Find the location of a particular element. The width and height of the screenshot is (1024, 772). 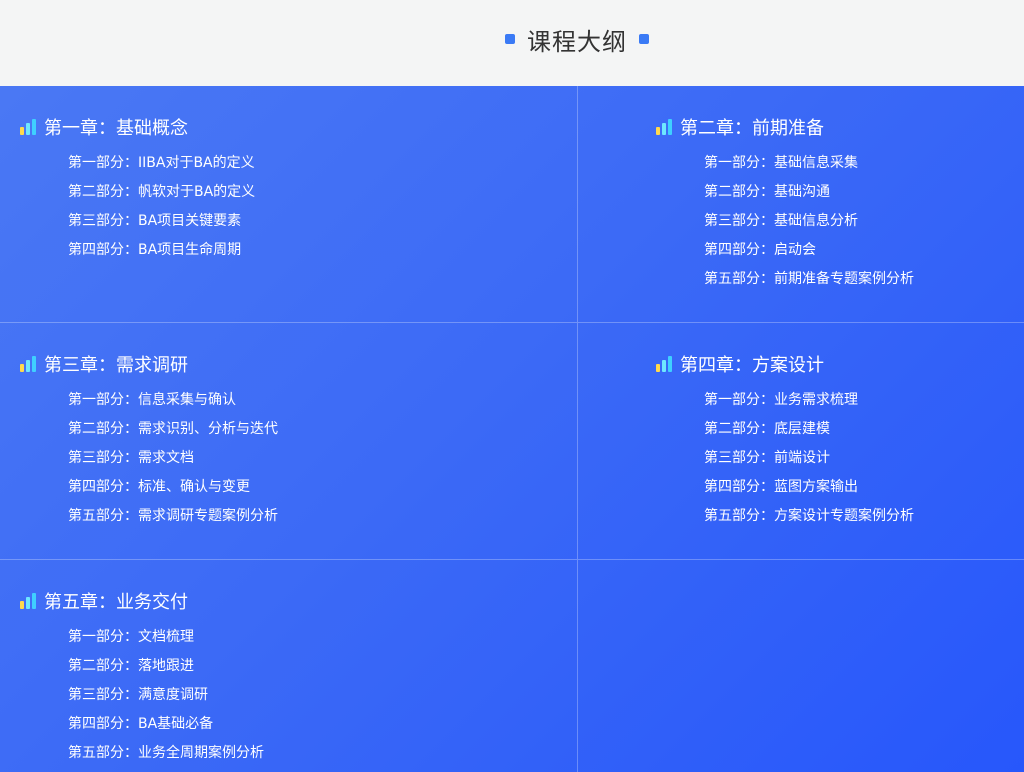

part-item: 第四部分：BA项目生命周期 is located at coordinates (155, 250).